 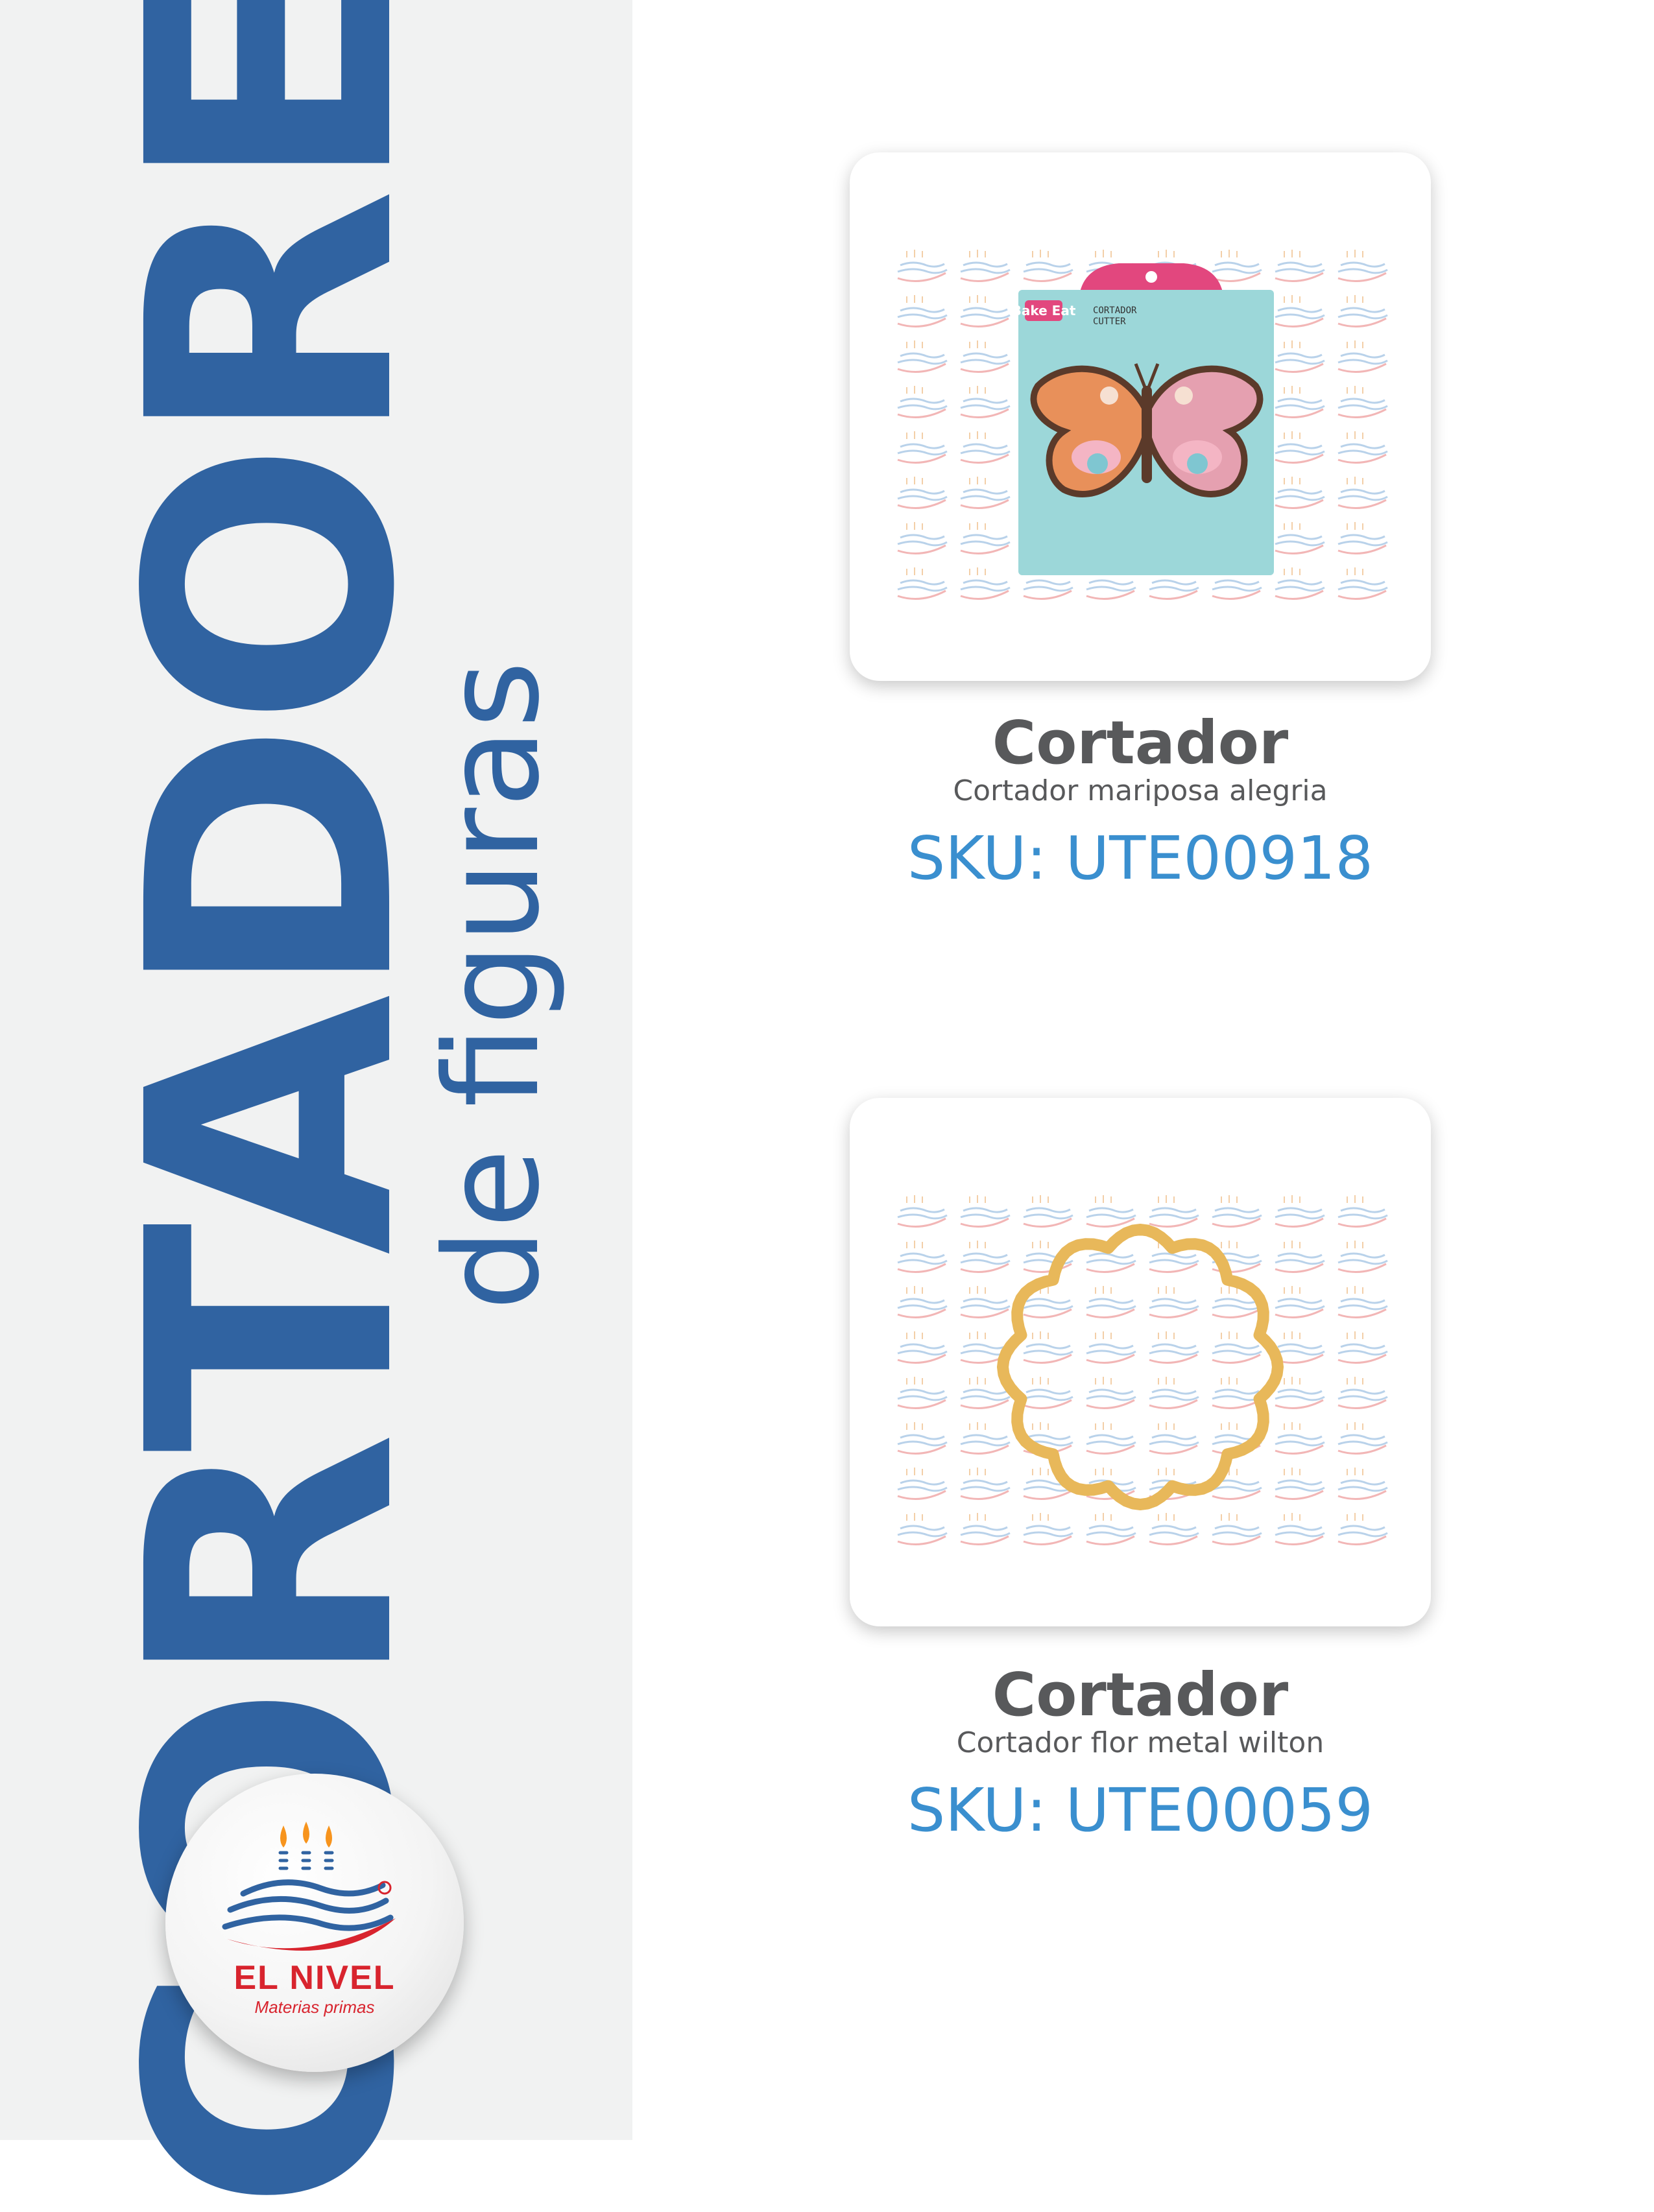 I want to click on logo-name: EL NIVEL, so click(x=315, y=1978).